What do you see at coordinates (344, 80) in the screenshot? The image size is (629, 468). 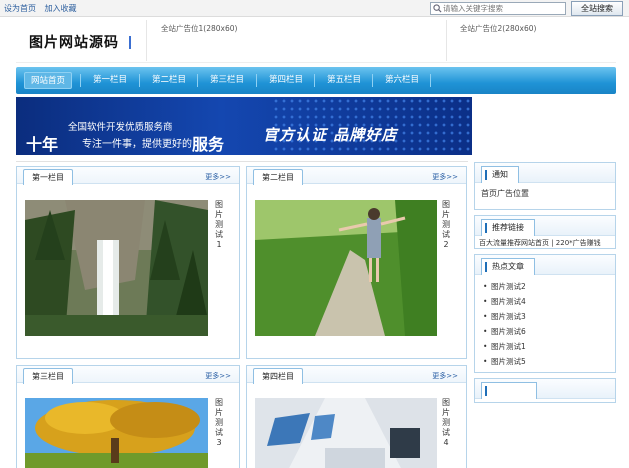 I see `nav-column-5: 第五栏目` at bounding box center [344, 80].